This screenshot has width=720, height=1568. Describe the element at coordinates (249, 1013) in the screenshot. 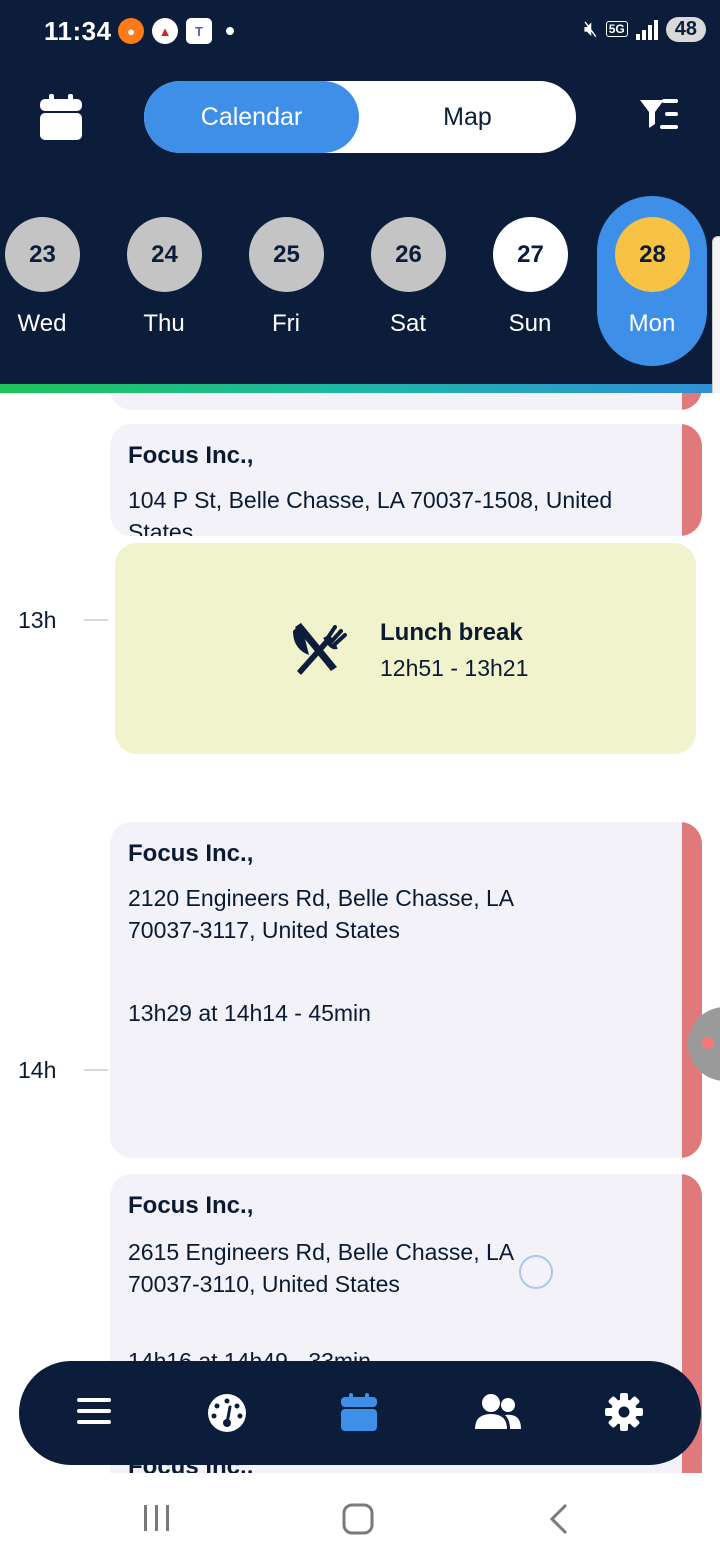

I see `visit-time: 13h29 at 14h14 - 45min` at that location.